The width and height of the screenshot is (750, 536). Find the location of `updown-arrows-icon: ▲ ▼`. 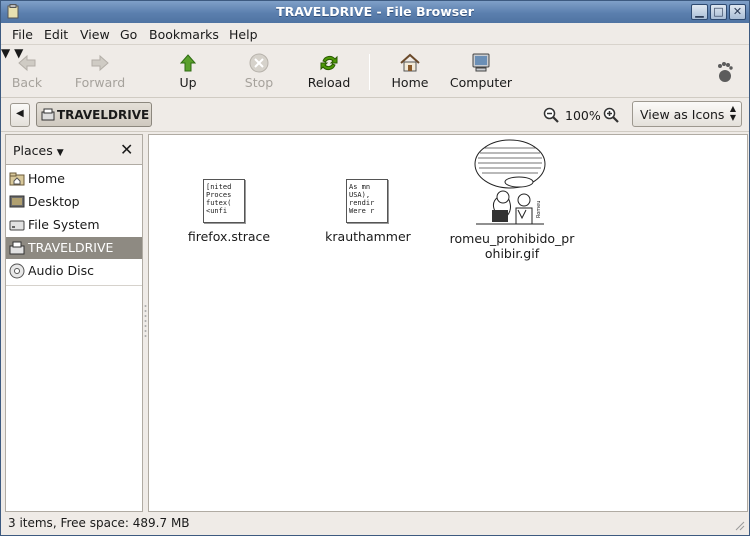

updown-arrows-icon: ▲ ▼ is located at coordinates (732, 113).